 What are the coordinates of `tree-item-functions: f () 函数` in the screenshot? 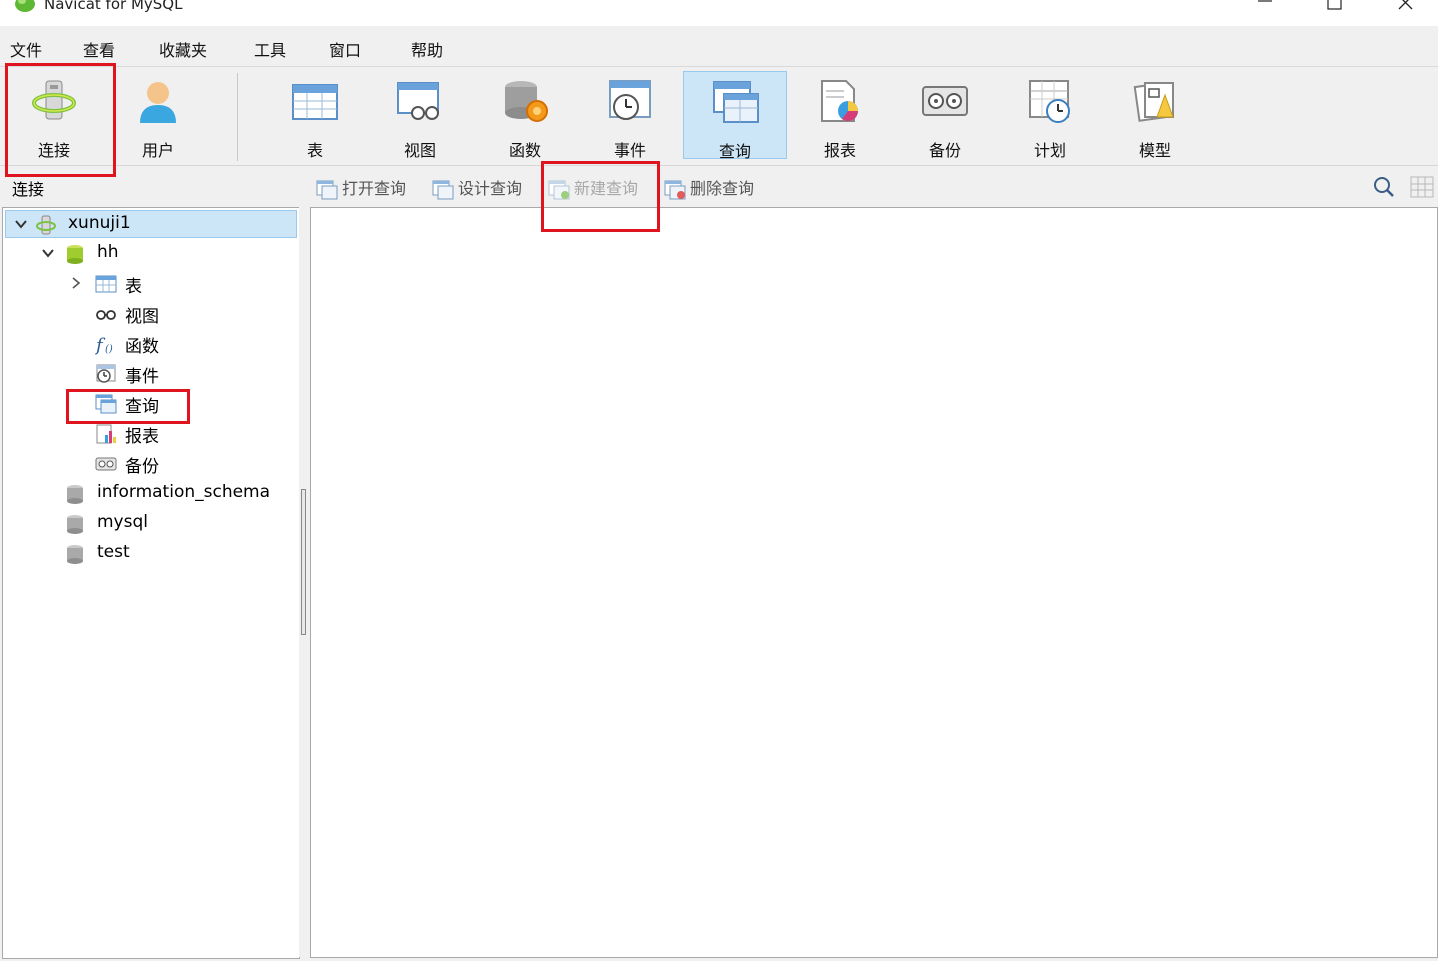 It's located at (151, 344).